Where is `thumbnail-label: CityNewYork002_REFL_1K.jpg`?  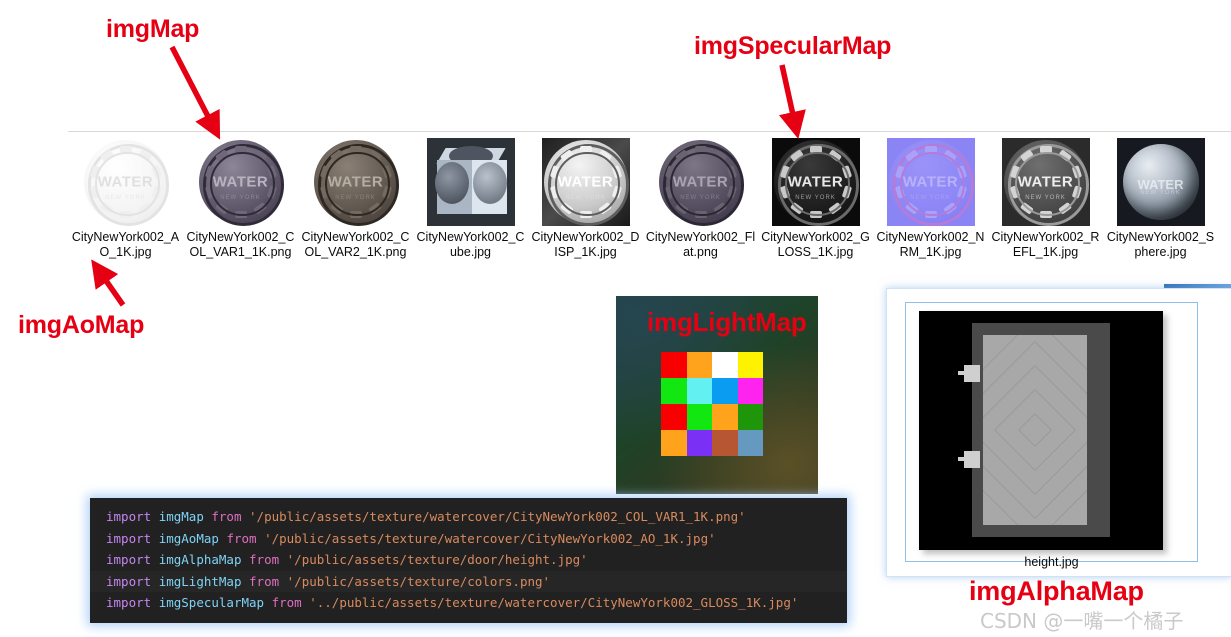 thumbnail-label: CityNewYork002_REFL_1K.jpg is located at coordinates (1045, 244).